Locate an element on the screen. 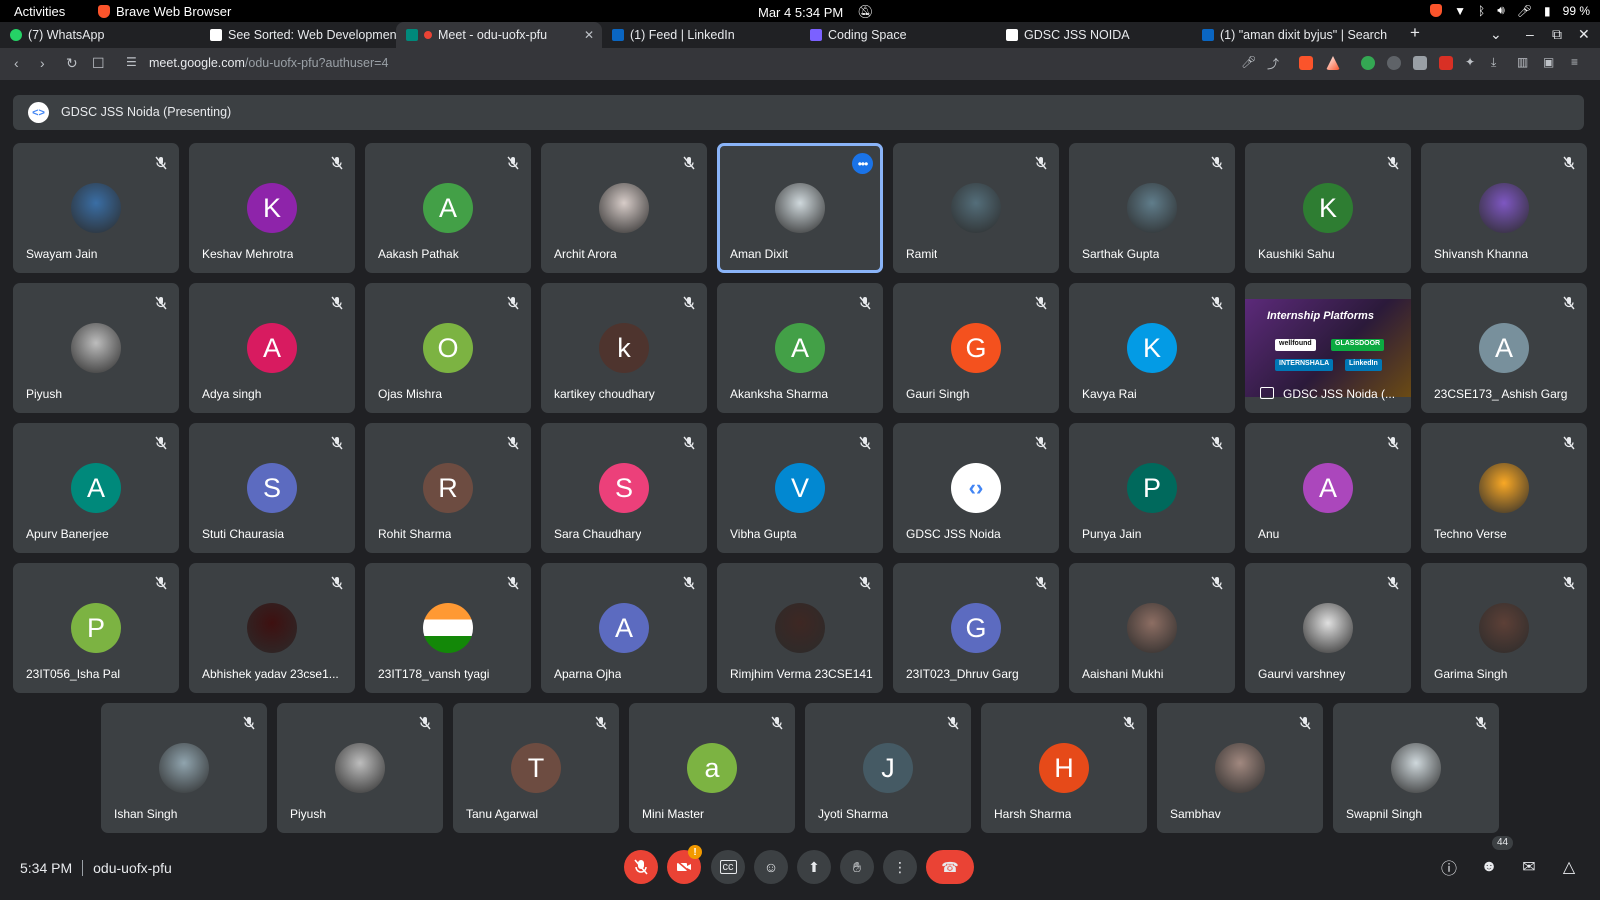 Image resolution: width=1600 pixels, height=900 pixels. participant-tile: Shivansh Khanna is located at coordinates (1504, 208).